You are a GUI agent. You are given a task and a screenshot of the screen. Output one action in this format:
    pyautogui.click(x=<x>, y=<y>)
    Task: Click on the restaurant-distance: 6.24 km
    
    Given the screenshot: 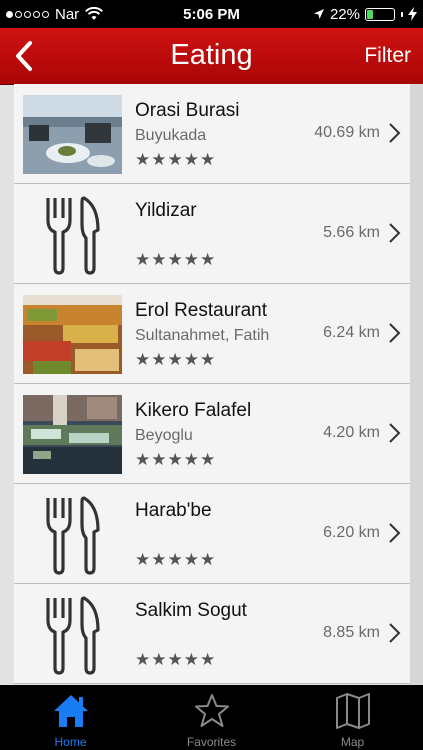 What is the action you would take?
    pyautogui.click(x=351, y=332)
    